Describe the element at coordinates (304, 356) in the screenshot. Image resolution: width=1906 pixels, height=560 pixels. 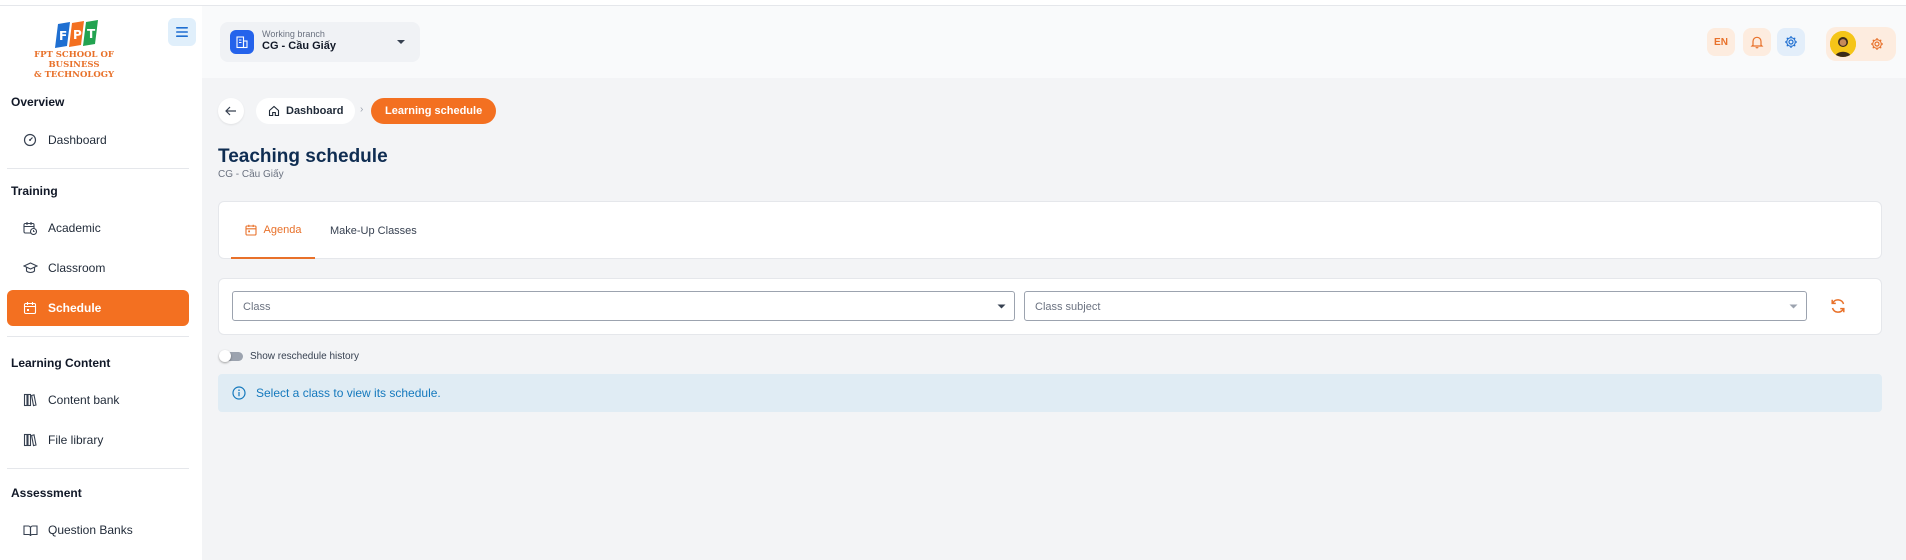
I see `toggle-label: Show reschedule history` at that location.